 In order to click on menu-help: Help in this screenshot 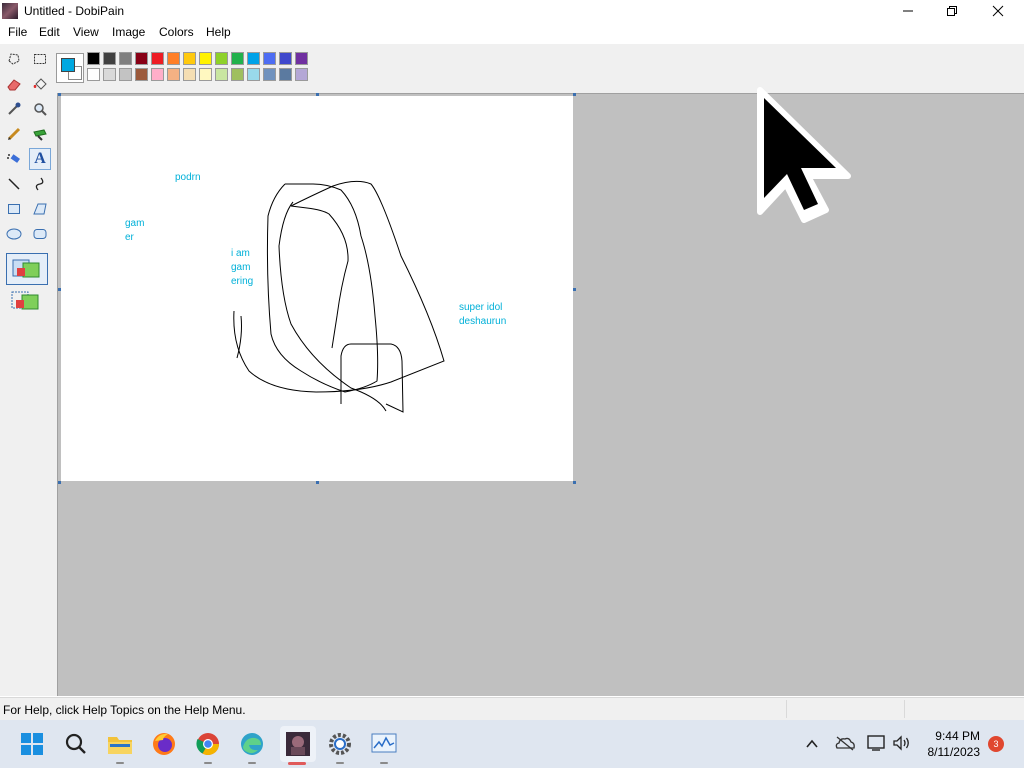, I will do `click(218, 32)`.